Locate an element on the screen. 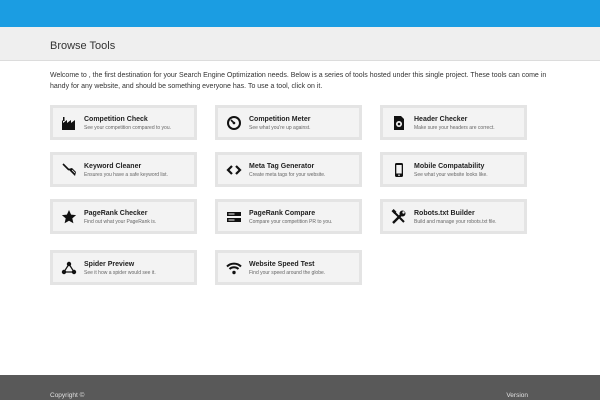  copyright-text: Copyright © is located at coordinates (67, 395).